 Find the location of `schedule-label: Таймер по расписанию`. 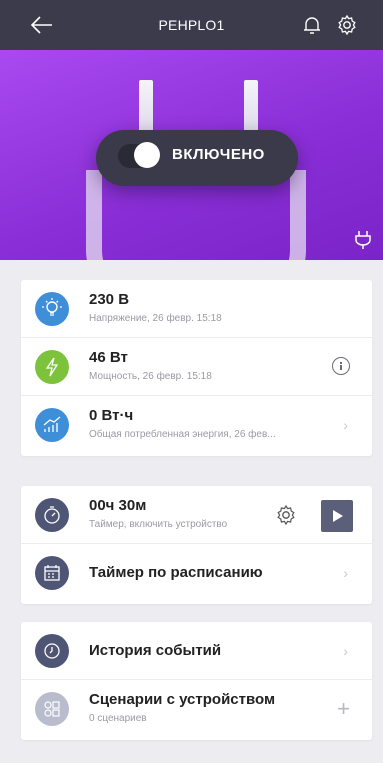

schedule-label: Таймер по расписанию is located at coordinates (176, 572).